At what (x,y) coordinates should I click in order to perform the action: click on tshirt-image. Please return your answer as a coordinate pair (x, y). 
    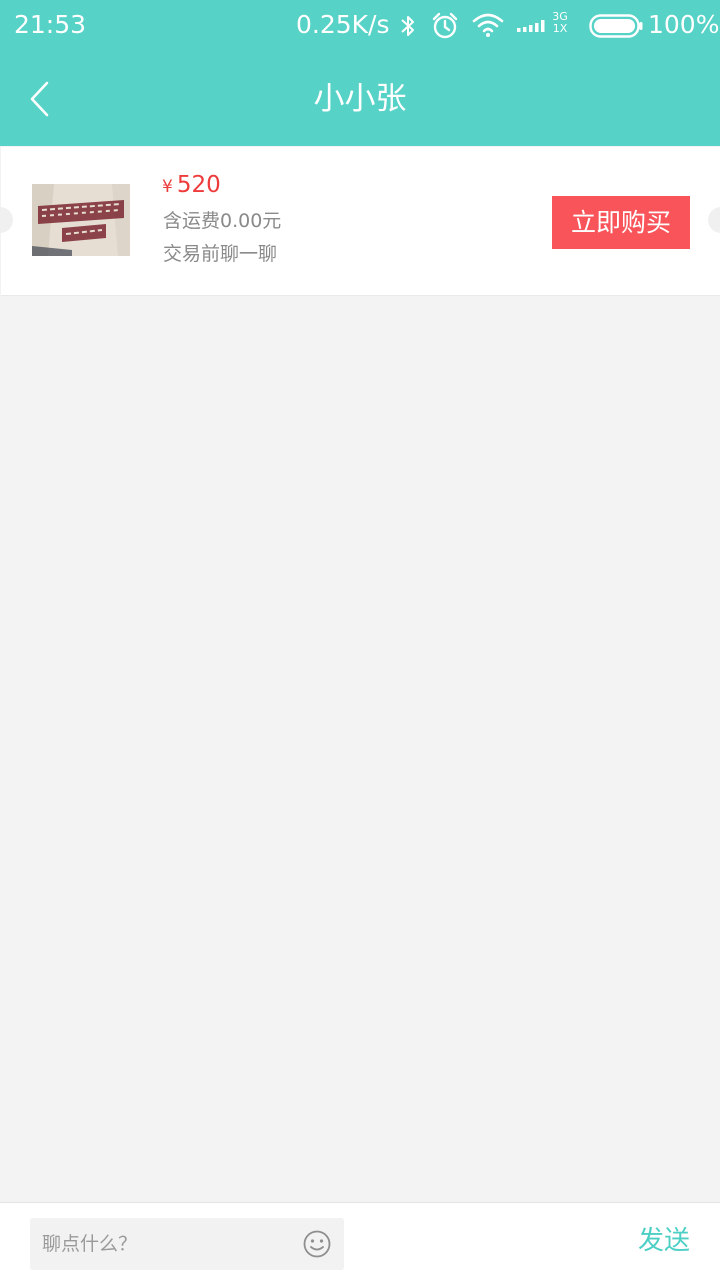
    Looking at the image, I should click on (81, 220).